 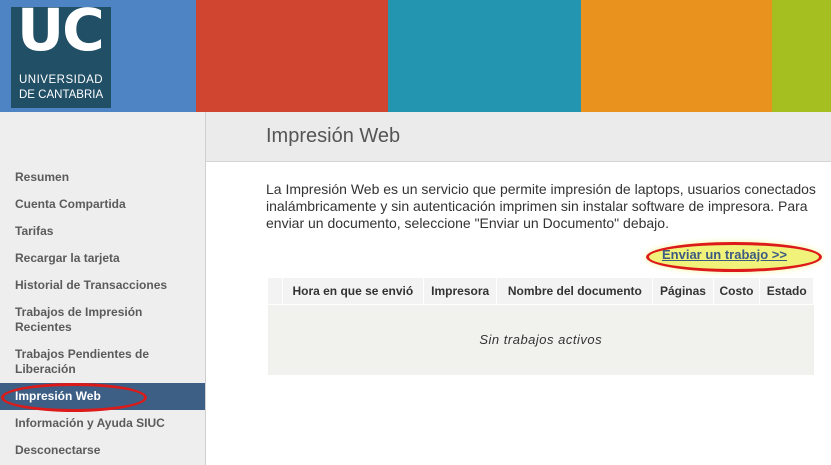 What do you see at coordinates (518, 137) in the screenshot?
I see `page-title-bar: Impresión Web` at bounding box center [518, 137].